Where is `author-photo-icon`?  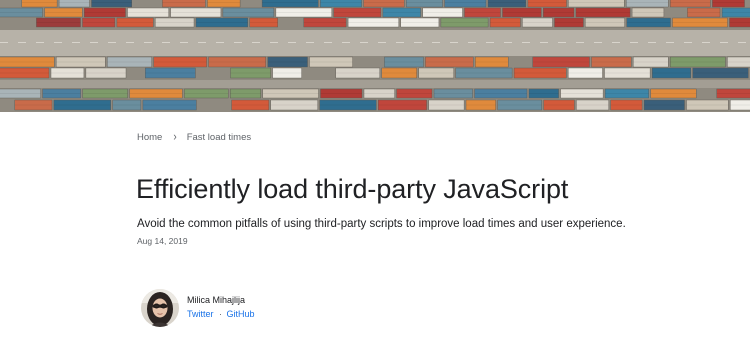 author-photo-icon is located at coordinates (160, 308).